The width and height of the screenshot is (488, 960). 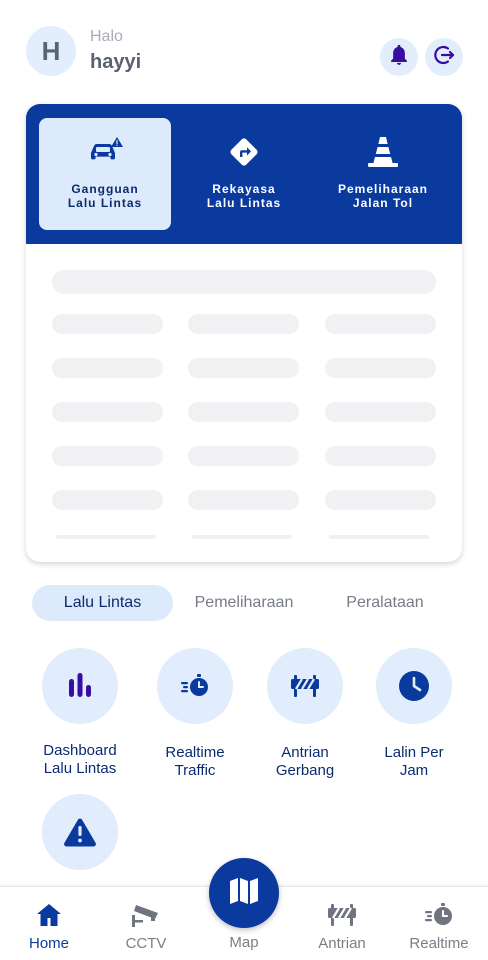 I want to click on menu-label: Dashboard Lalu Lintas, so click(x=80, y=759).